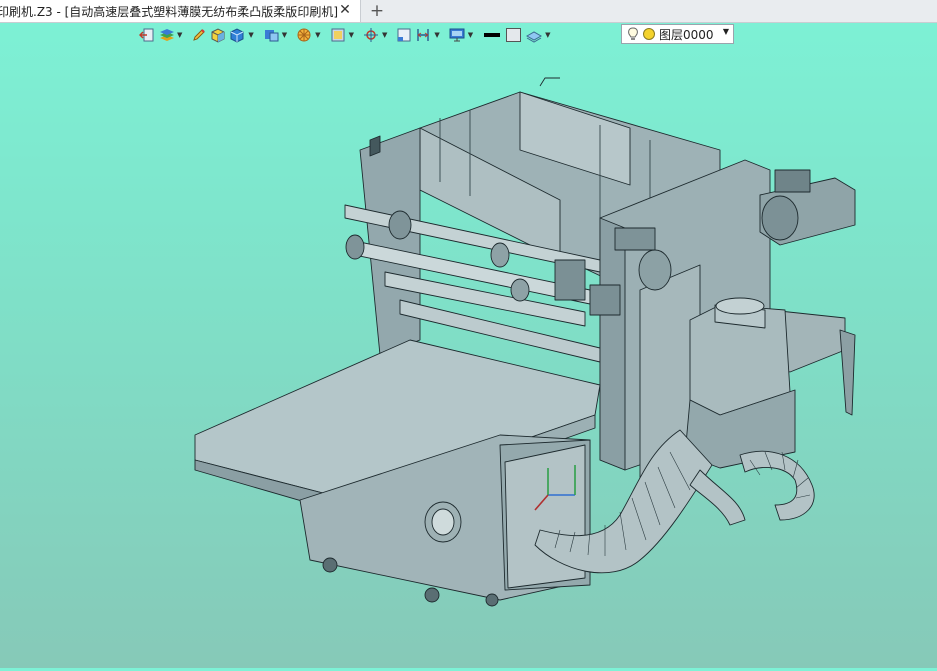 The height and width of the screenshot is (671, 937). What do you see at coordinates (461, 35) in the screenshot?
I see `monitor-icon: ▼` at bounding box center [461, 35].